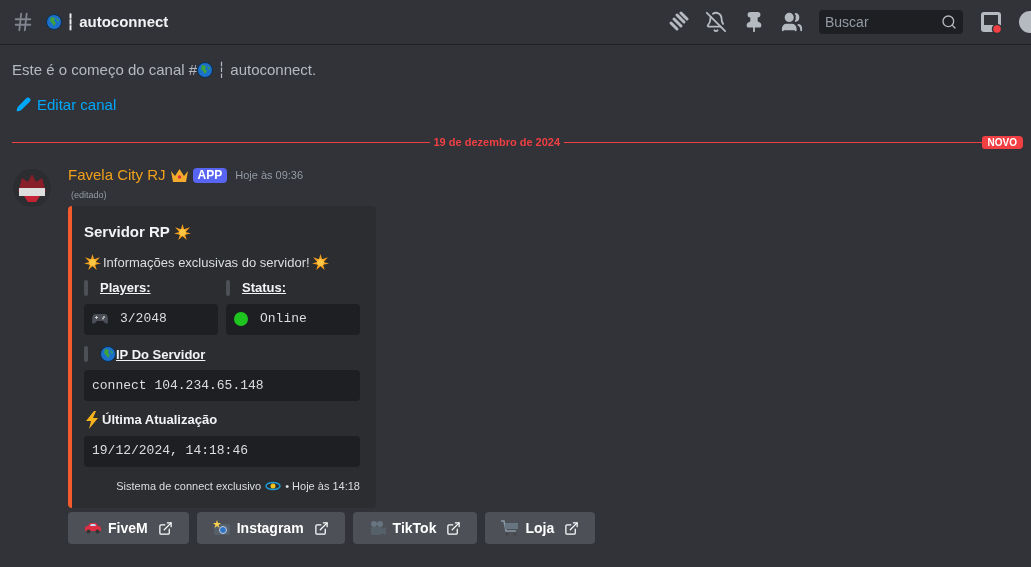 This screenshot has width=1031, height=567. I want to click on threads-icon, so click(678, 22).